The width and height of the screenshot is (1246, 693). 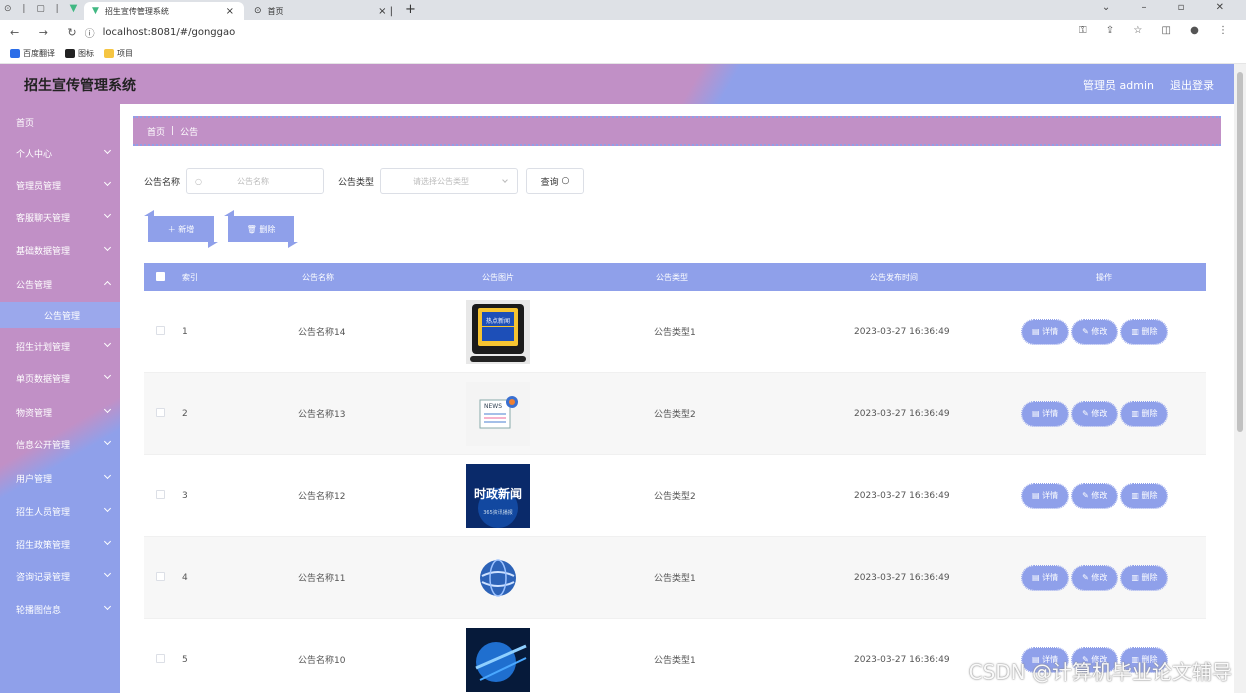 What do you see at coordinates (255, 181) in the screenshot?
I see `notice-name-input: ○ 公告名称` at bounding box center [255, 181].